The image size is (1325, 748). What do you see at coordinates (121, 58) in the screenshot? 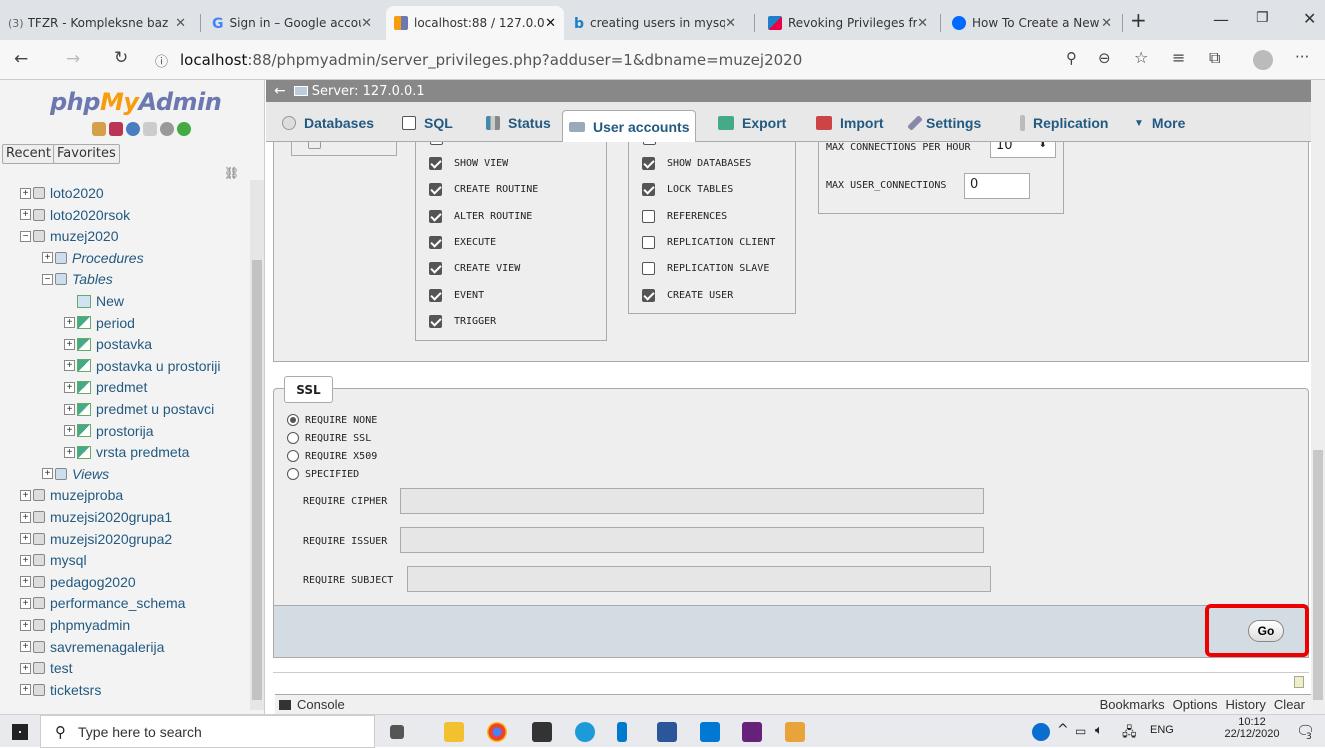
I see `refresh-icon: ↻` at bounding box center [121, 58].